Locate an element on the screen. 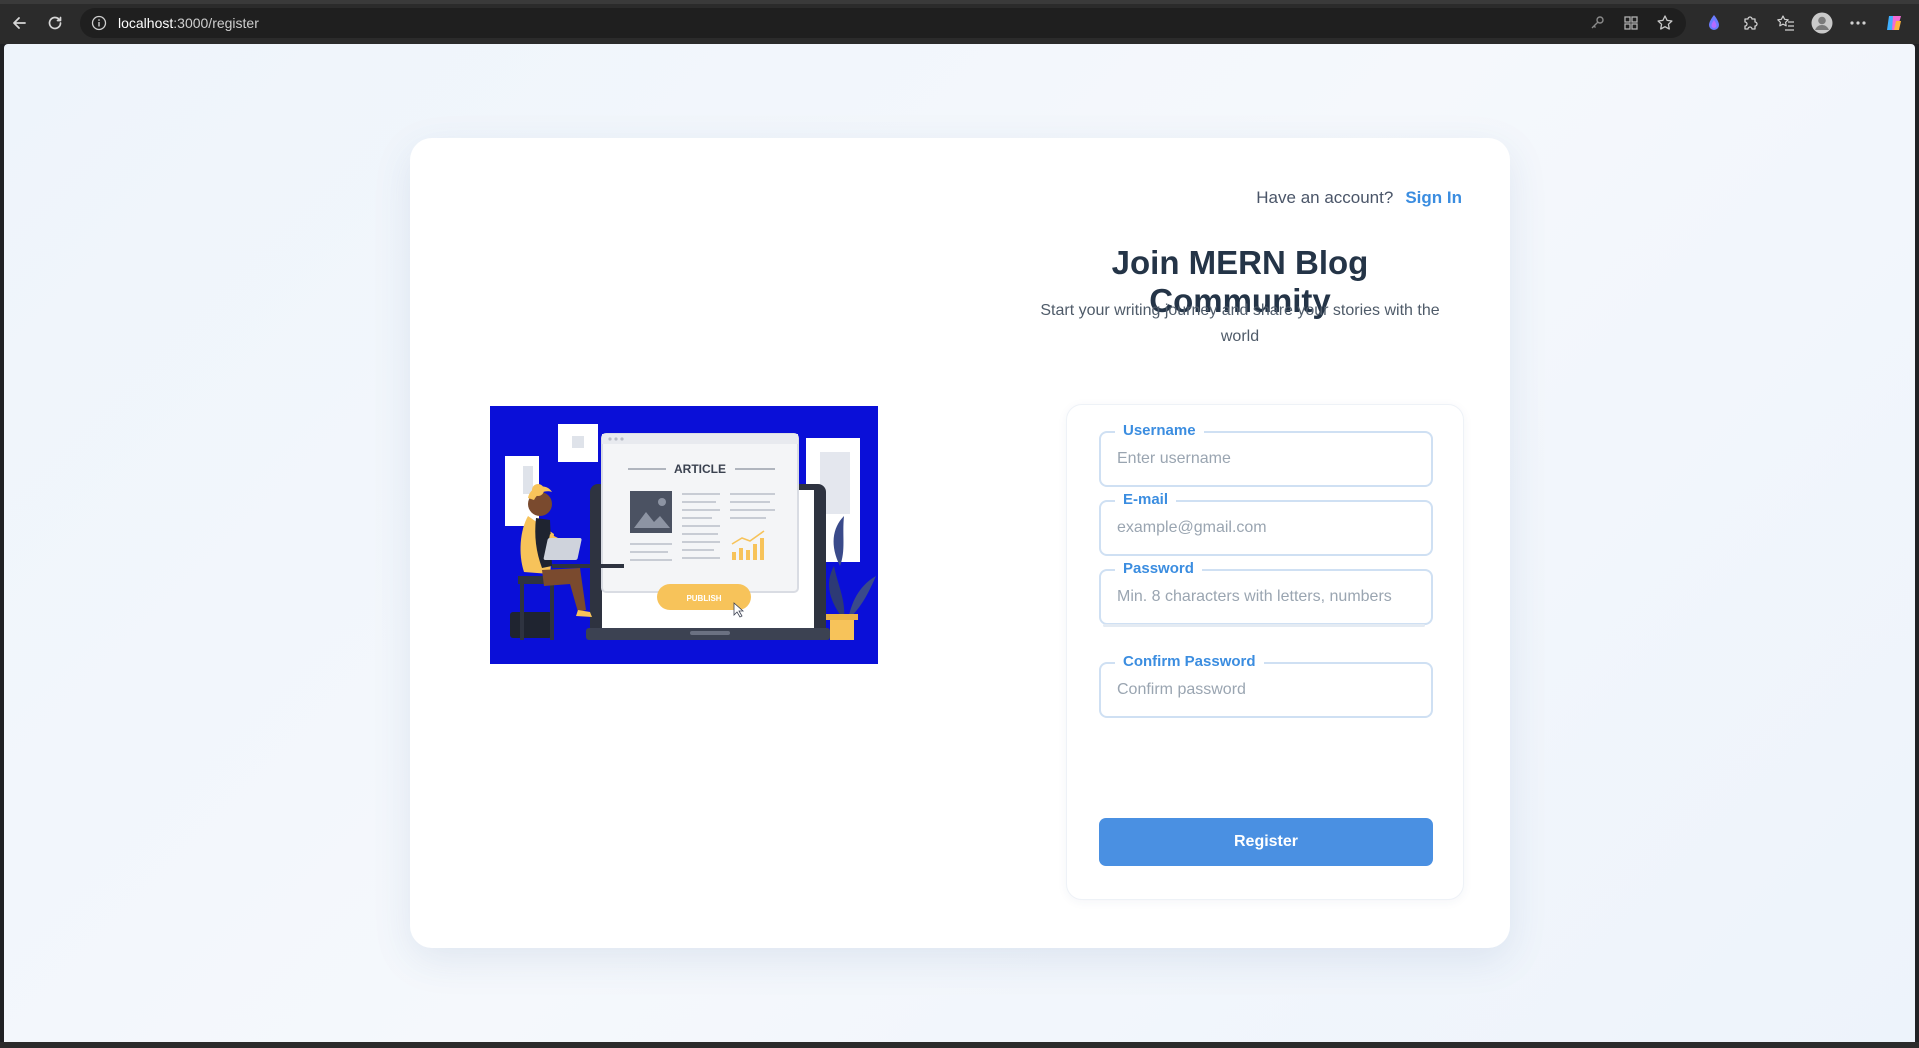  address-bar-actions is located at coordinates (1631, 23).